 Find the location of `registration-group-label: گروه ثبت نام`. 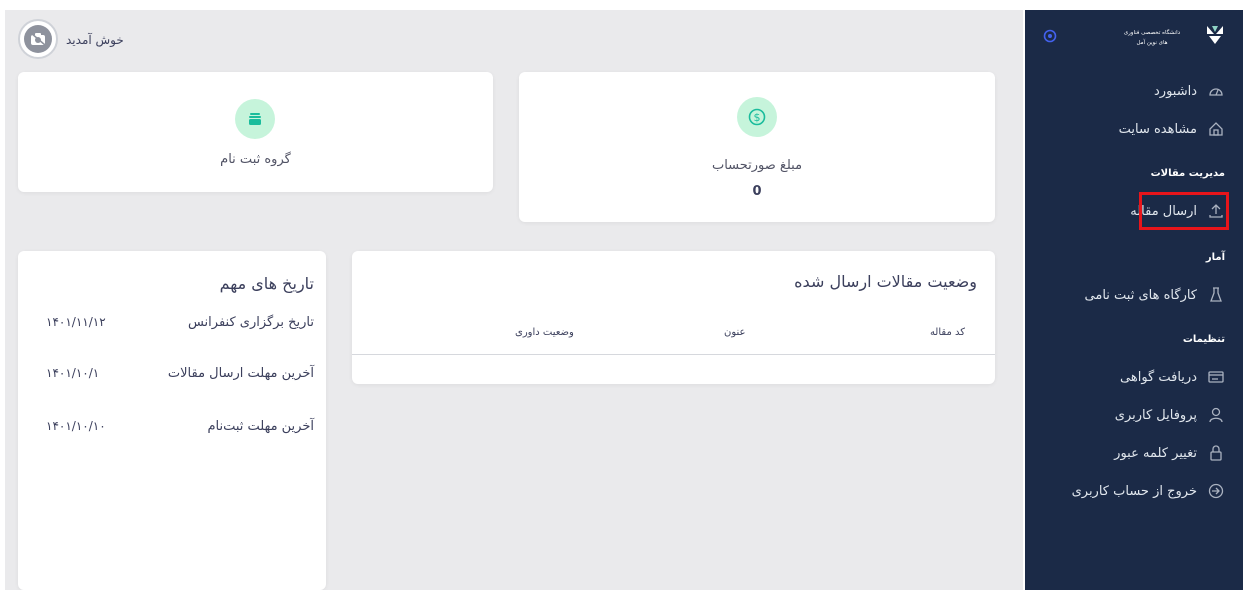

registration-group-label: گروه ثبت نام is located at coordinates (255, 159).